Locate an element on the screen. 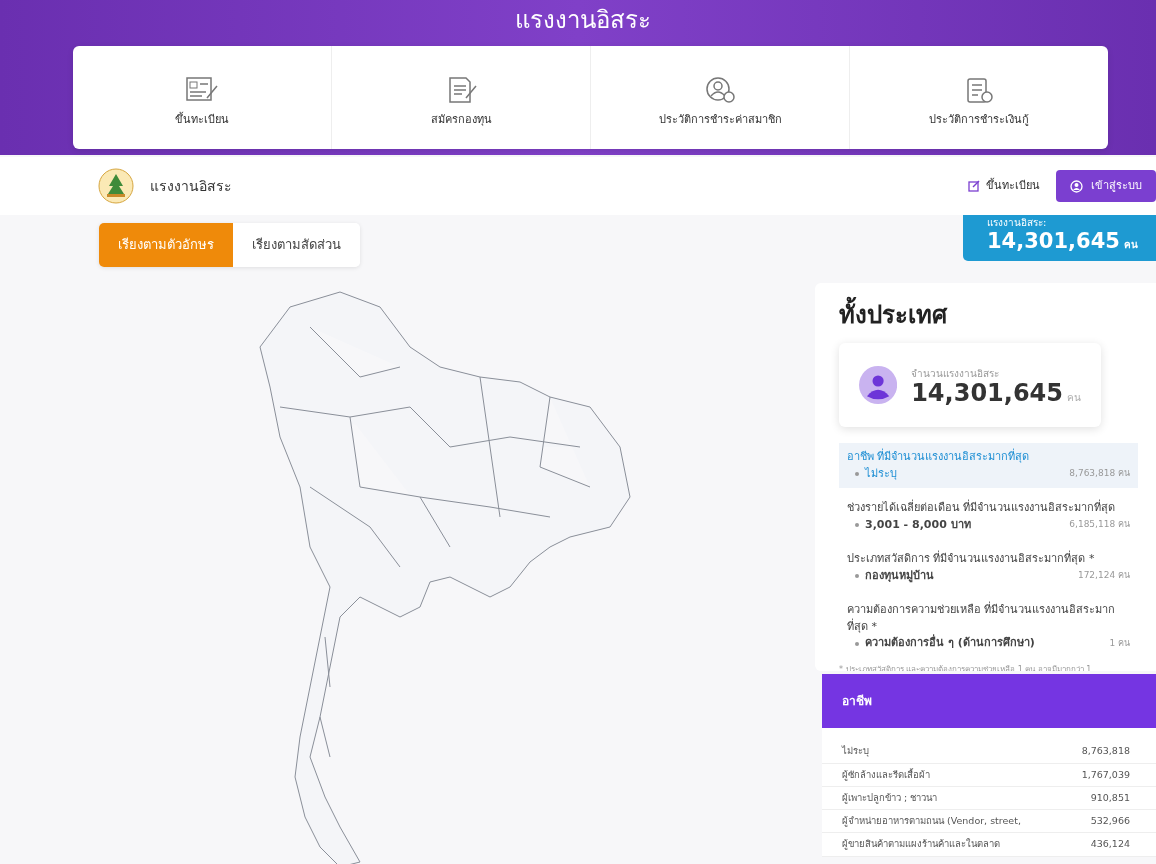  highlight-heading: ความต้องการความช่วยเหลือ ที่มีจำนวนแรงงานอิสระมากที่สุด * is located at coordinates (982, 618).